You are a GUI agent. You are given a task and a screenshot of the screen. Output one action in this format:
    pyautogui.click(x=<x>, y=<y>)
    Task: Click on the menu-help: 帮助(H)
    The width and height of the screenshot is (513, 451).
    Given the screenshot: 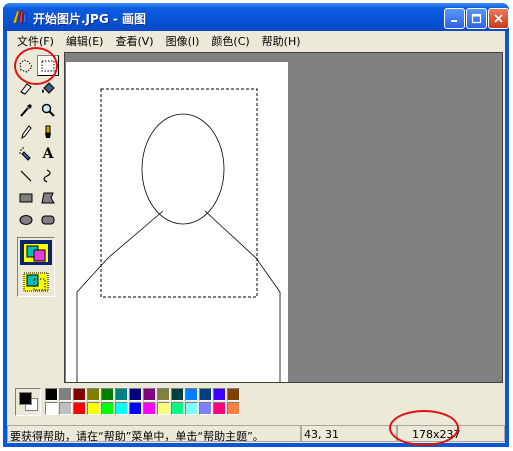 What is the action you would take?
    pyautogui.click(x=281, y=41)
    